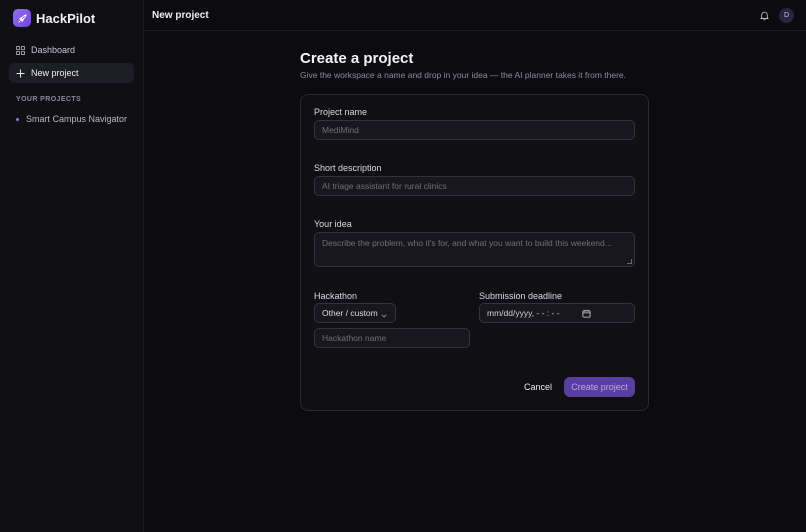 The image size is (806, 532). Describe the element at coordinates (521, 296) in the screenshot. I see `submission-deadline-label: Submission deadline` at that location.